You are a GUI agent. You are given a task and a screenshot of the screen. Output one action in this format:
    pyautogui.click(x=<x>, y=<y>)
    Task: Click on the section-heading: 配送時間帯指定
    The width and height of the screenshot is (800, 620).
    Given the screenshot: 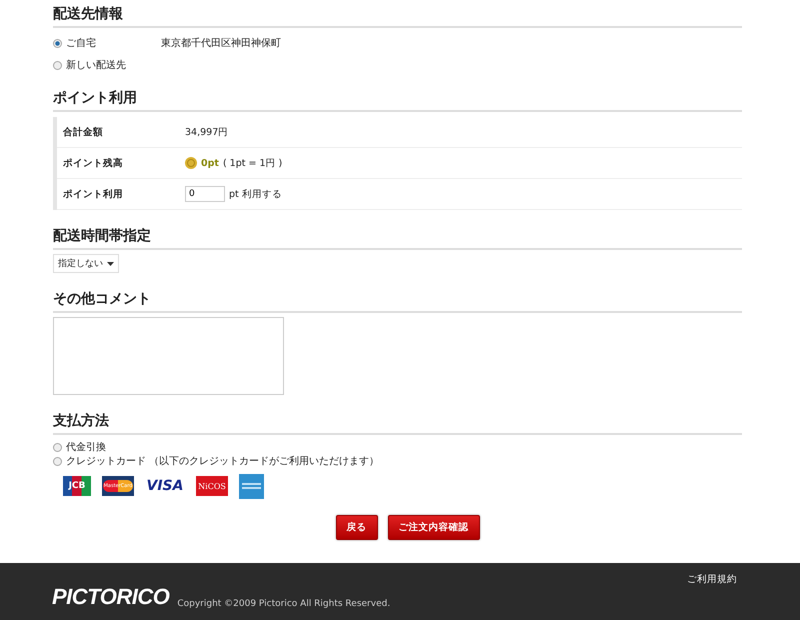 What is the action you would take?
    pyautogui.click(x=397, y=238)
    